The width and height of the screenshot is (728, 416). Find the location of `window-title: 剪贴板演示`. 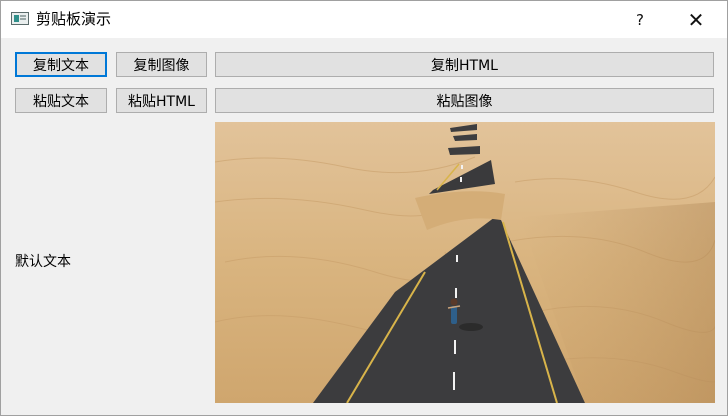

window-title: 剪贴板演示 is located at coordinates (74, 19).